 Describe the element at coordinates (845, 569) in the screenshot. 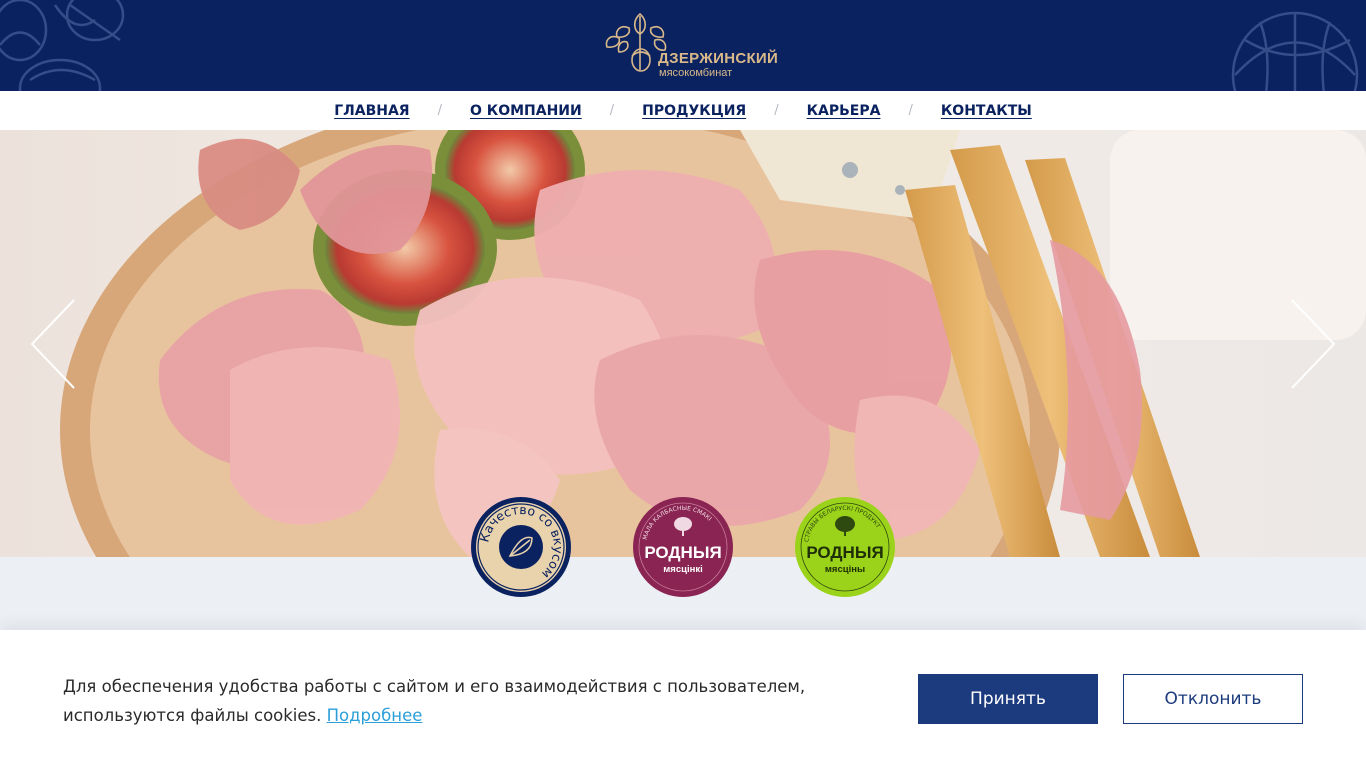

I see `brand-3-sub: мясцiны` at that location.